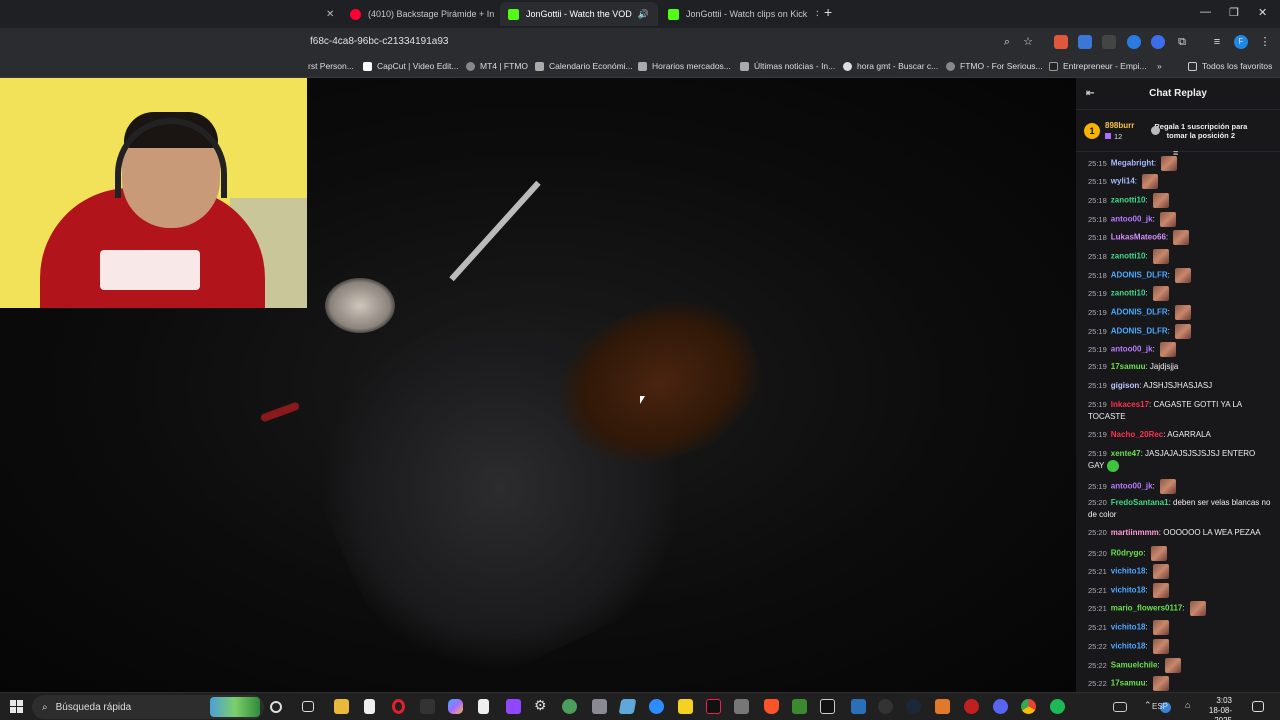 The image size is (1280, 720). What do you see at coordinates (483, 706) in the screenshot?
I see `file-icon` at bounding box center [483, 706].